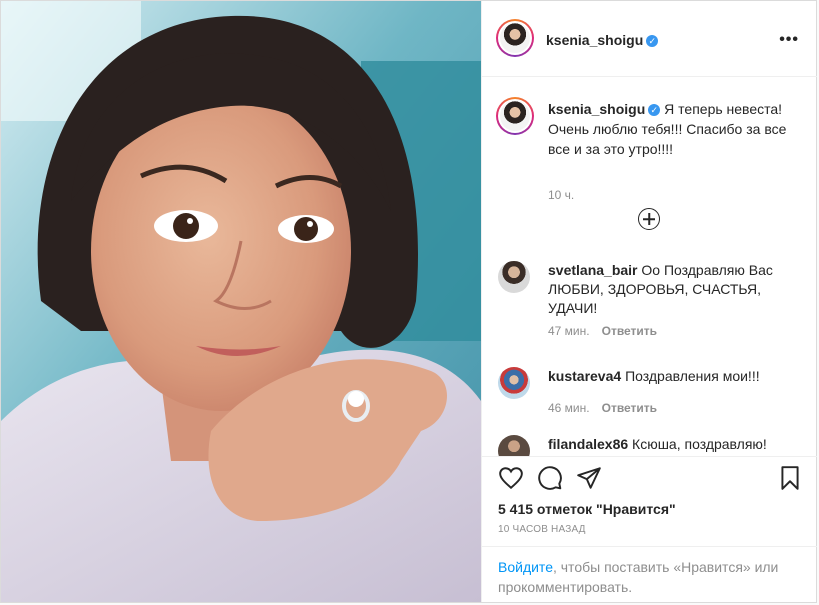  What do you see at coordinates (511, 478) in the screenshot?
I see `heart-icon` at bounding box center [511, 478].